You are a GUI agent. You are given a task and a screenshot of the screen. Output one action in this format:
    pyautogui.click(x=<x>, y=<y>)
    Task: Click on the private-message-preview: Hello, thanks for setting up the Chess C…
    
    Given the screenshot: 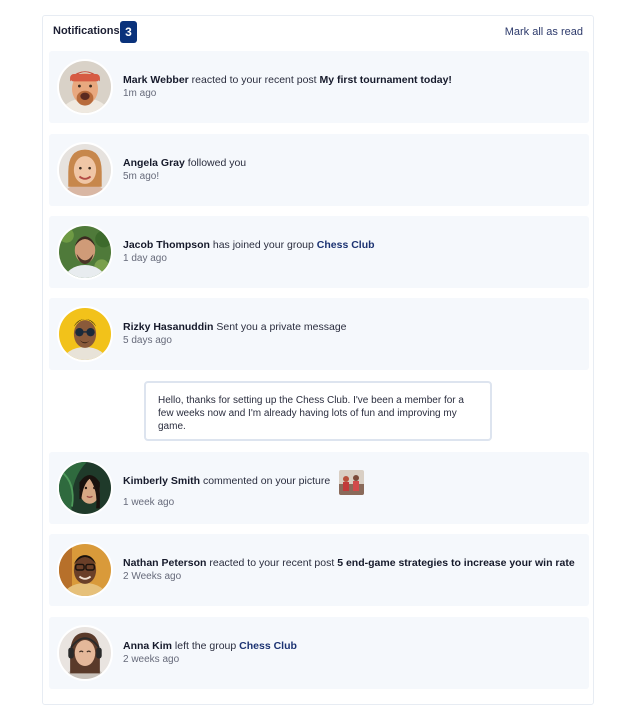 What is the action you would take?
    pyautogui.click(x=318, y=411)
    